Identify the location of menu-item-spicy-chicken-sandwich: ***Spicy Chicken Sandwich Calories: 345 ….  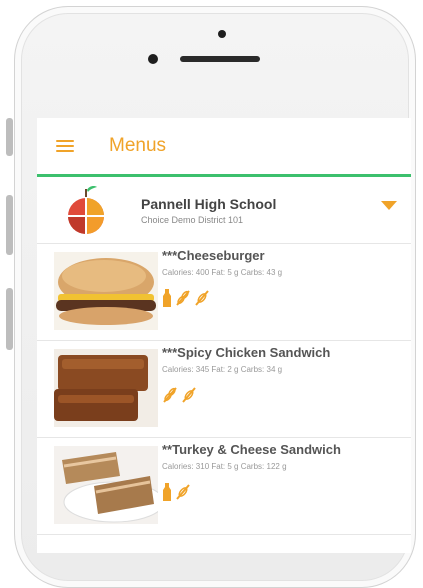
(224, 389).